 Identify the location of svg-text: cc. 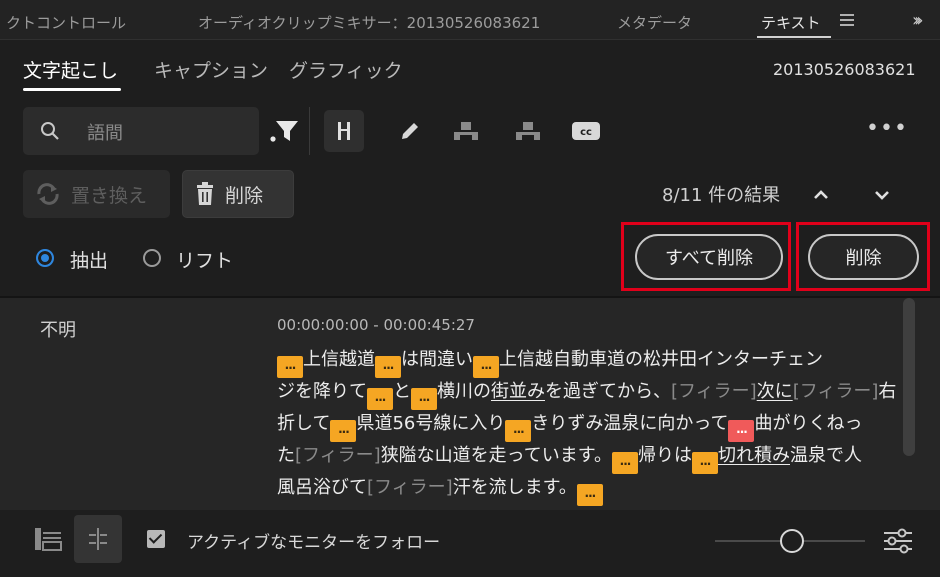
(586, 132).